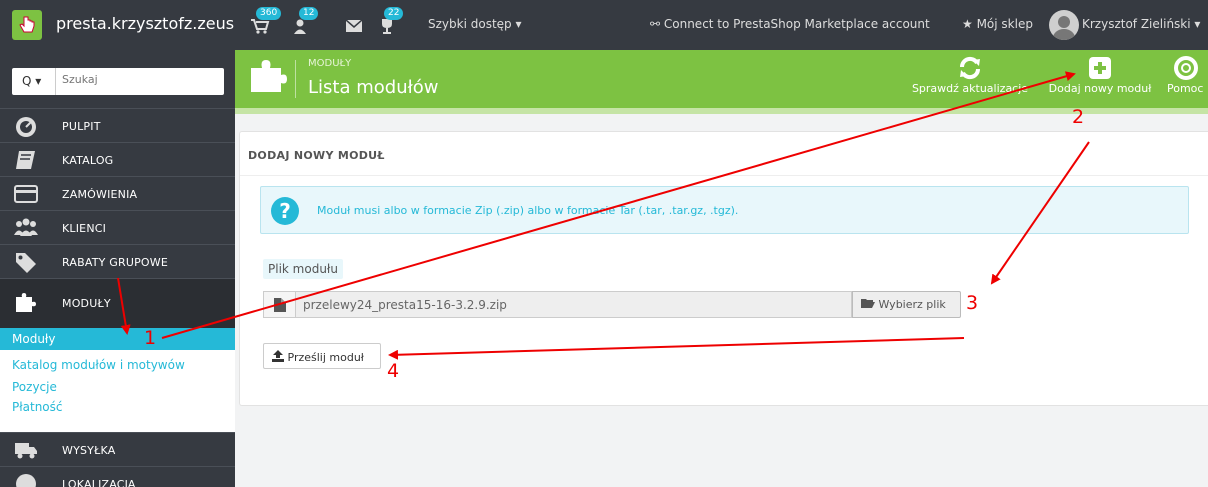  I want to click on shop-name-link: presta.krzysztofz.zeus, so click(145, 23).